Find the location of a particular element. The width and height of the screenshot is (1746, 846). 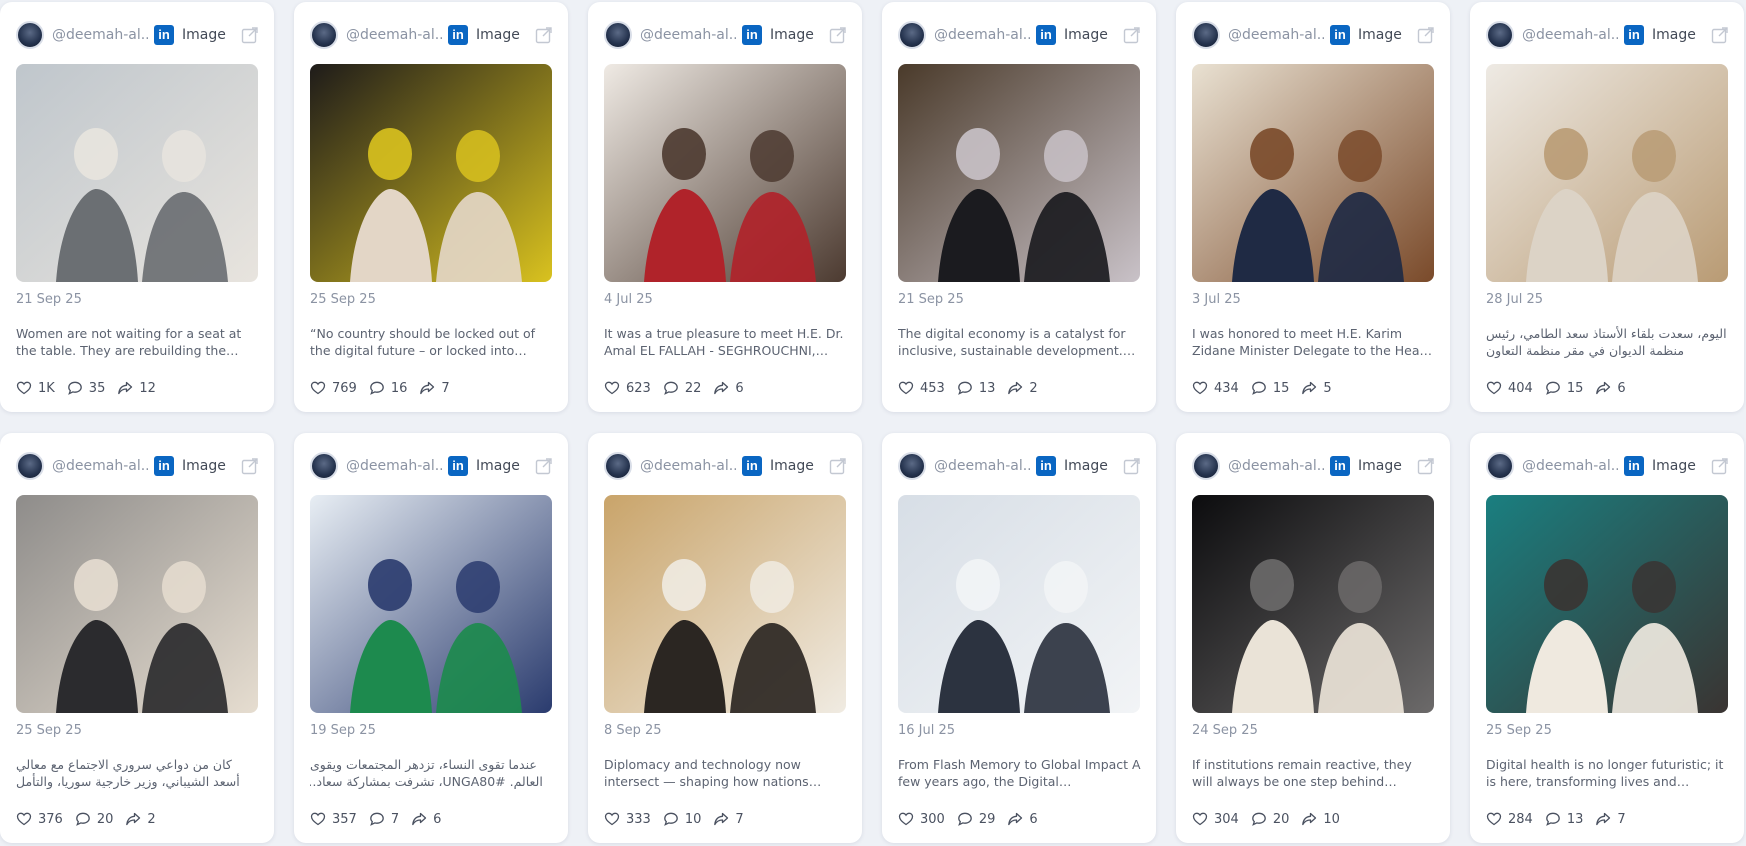

shares-count: 7 is located at coordinates (1621, 819).